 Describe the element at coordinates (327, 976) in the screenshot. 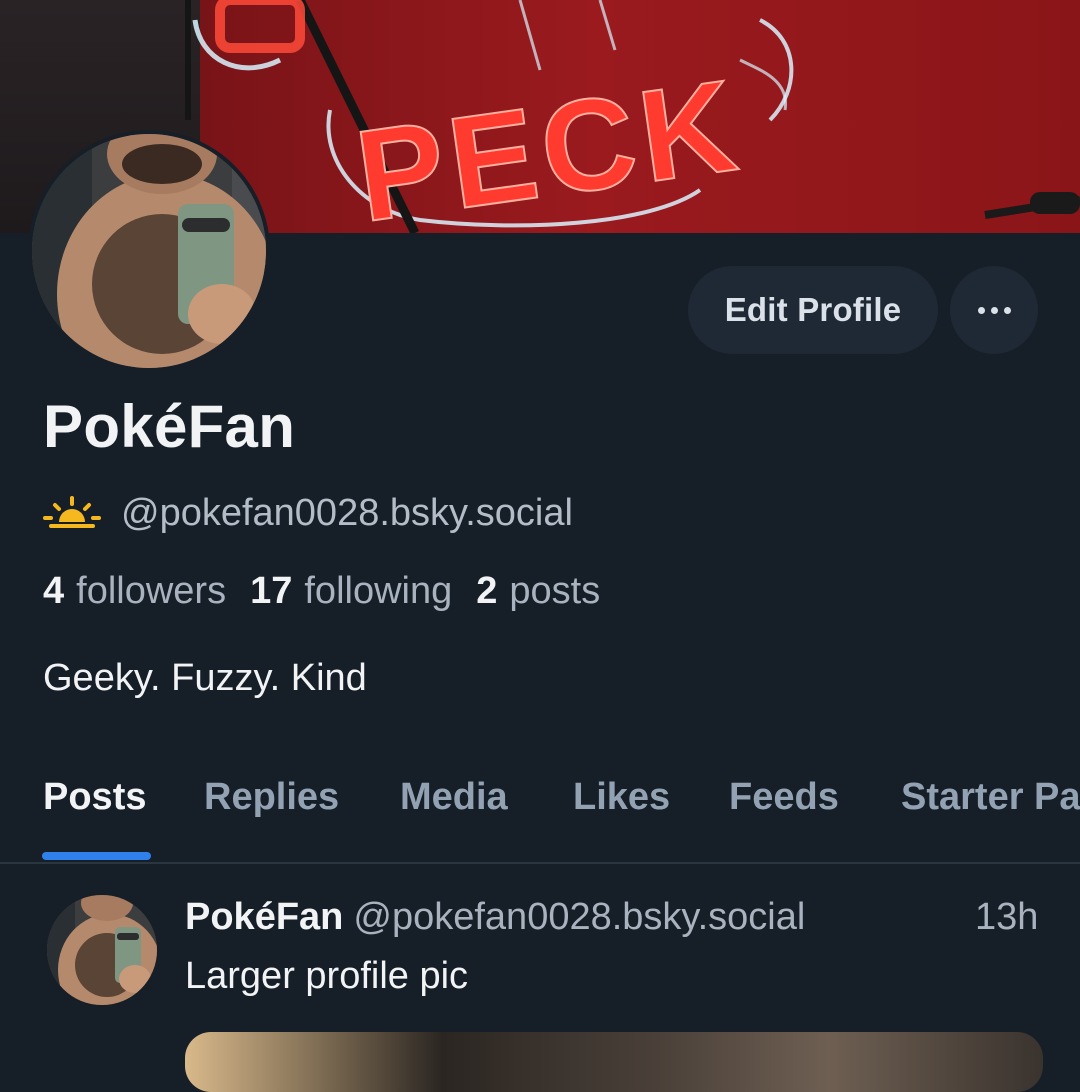

I see `post-text: Larger profile pic` at that location.